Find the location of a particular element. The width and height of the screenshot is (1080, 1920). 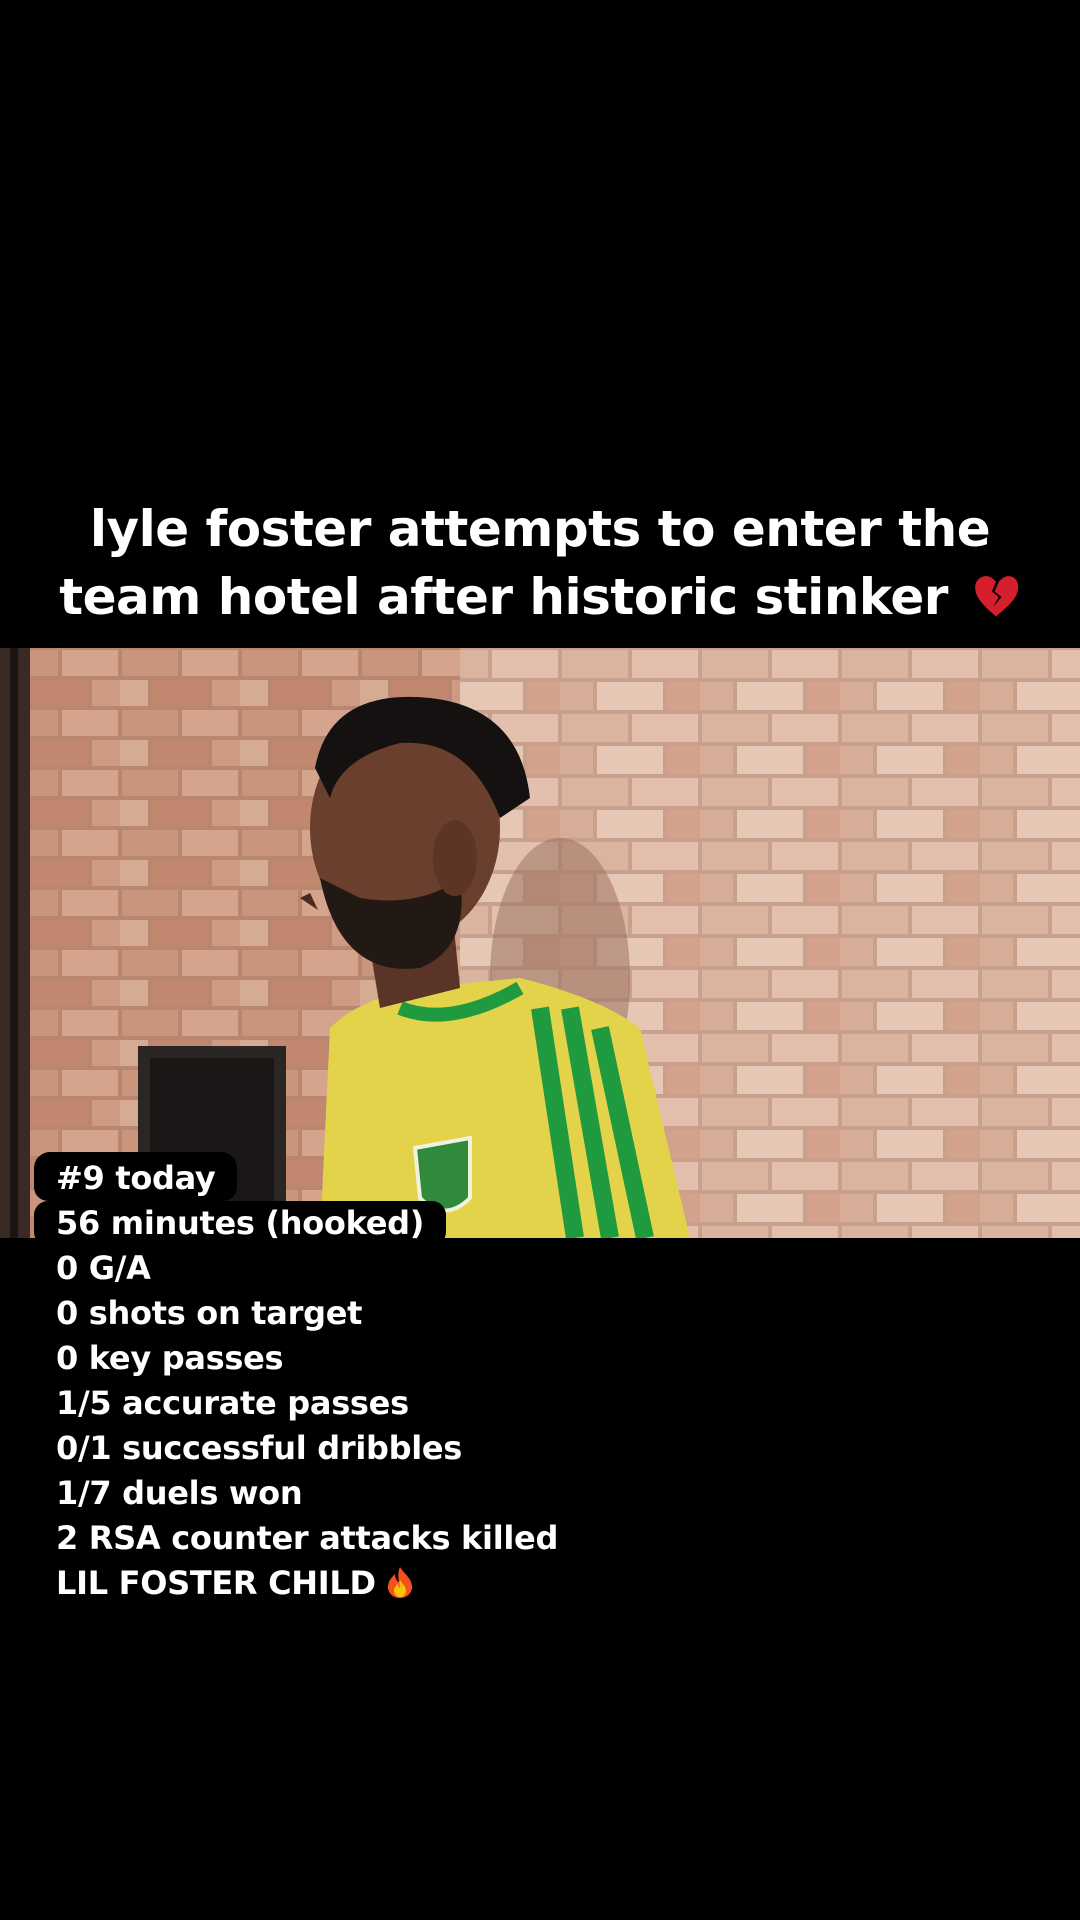

stat-line-last: LIL FOSTER CHILD is located at coordinates (237, 1583).